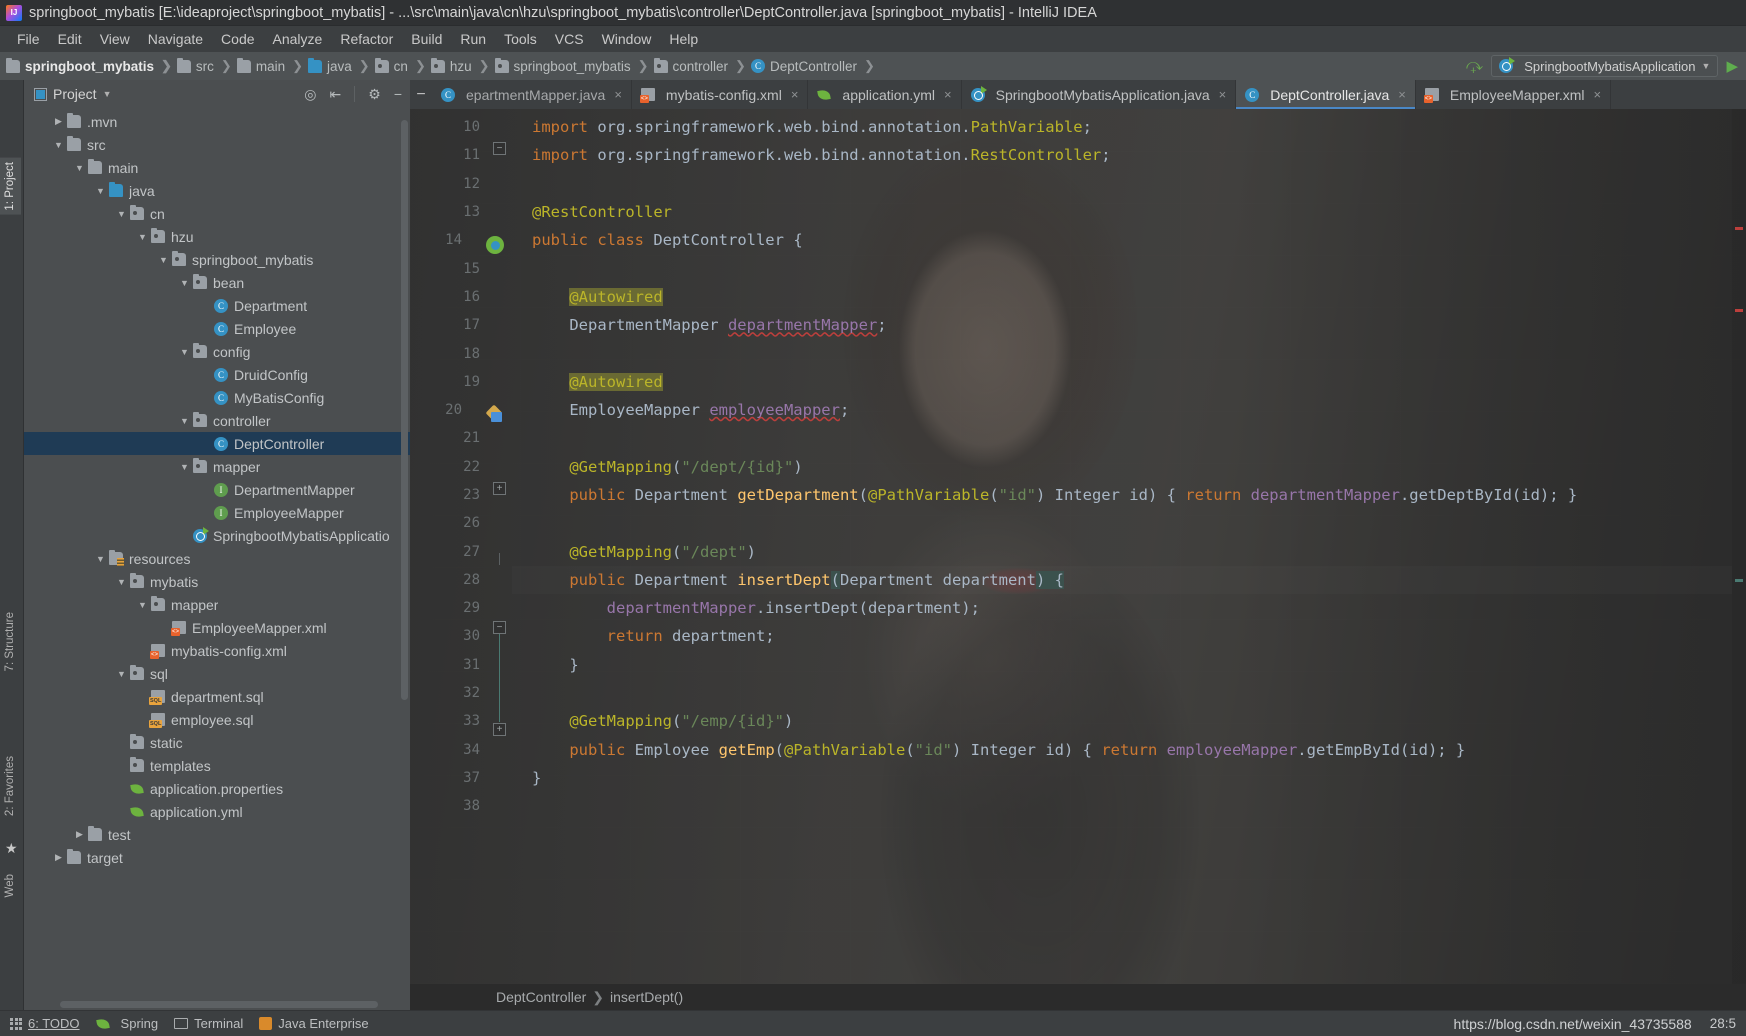 The height and width of the screenshot is (1036, 1746). Describe the element at coordinates (702, 65) in the screenshot. I see `breadcrumb-item-controller: controller ❯` at that location.